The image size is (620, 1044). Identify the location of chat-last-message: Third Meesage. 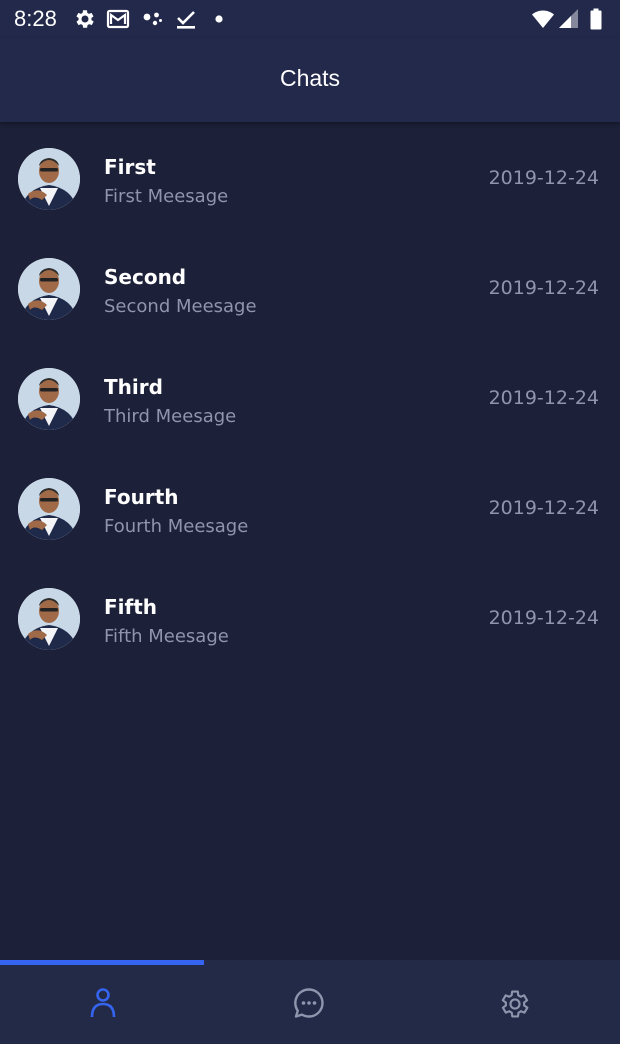
(170, 416).